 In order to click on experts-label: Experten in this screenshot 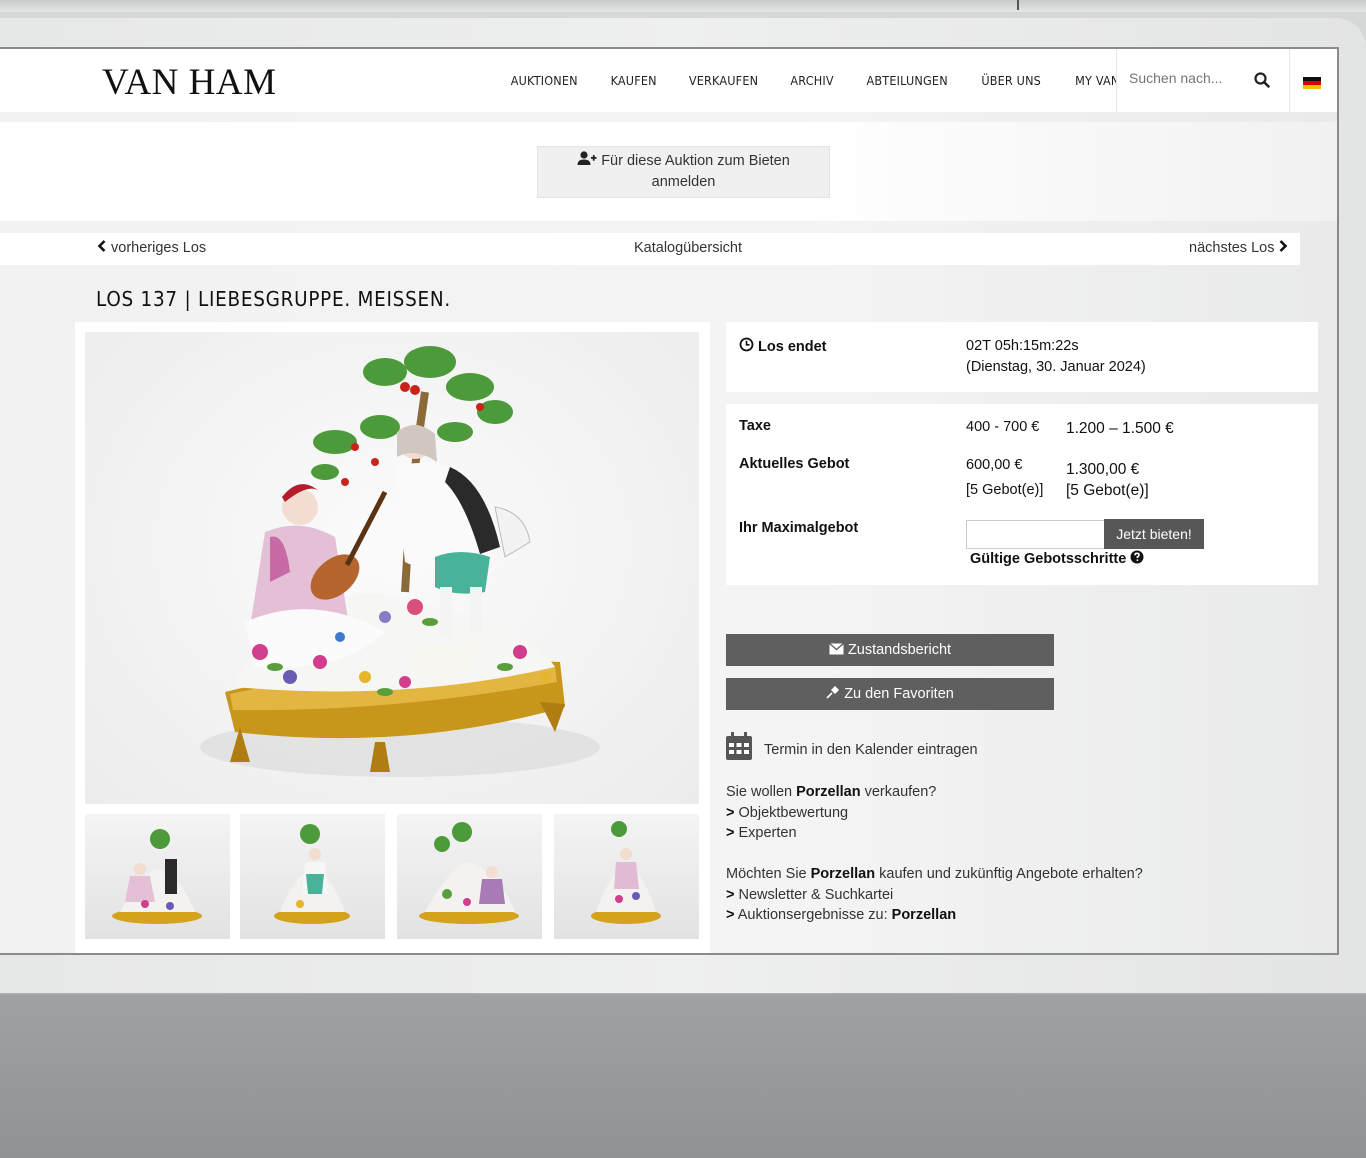, I will do `click(767, 833)`.